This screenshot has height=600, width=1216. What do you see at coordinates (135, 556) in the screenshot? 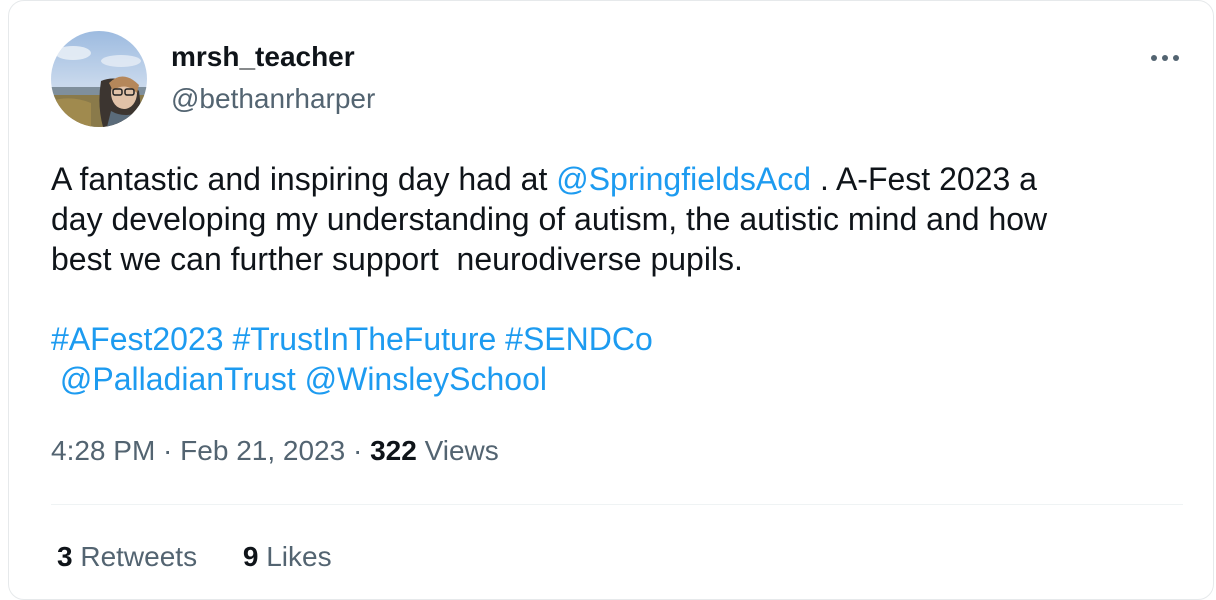
I see `retweets-label: Retweets` at bounding box center [135, 556].